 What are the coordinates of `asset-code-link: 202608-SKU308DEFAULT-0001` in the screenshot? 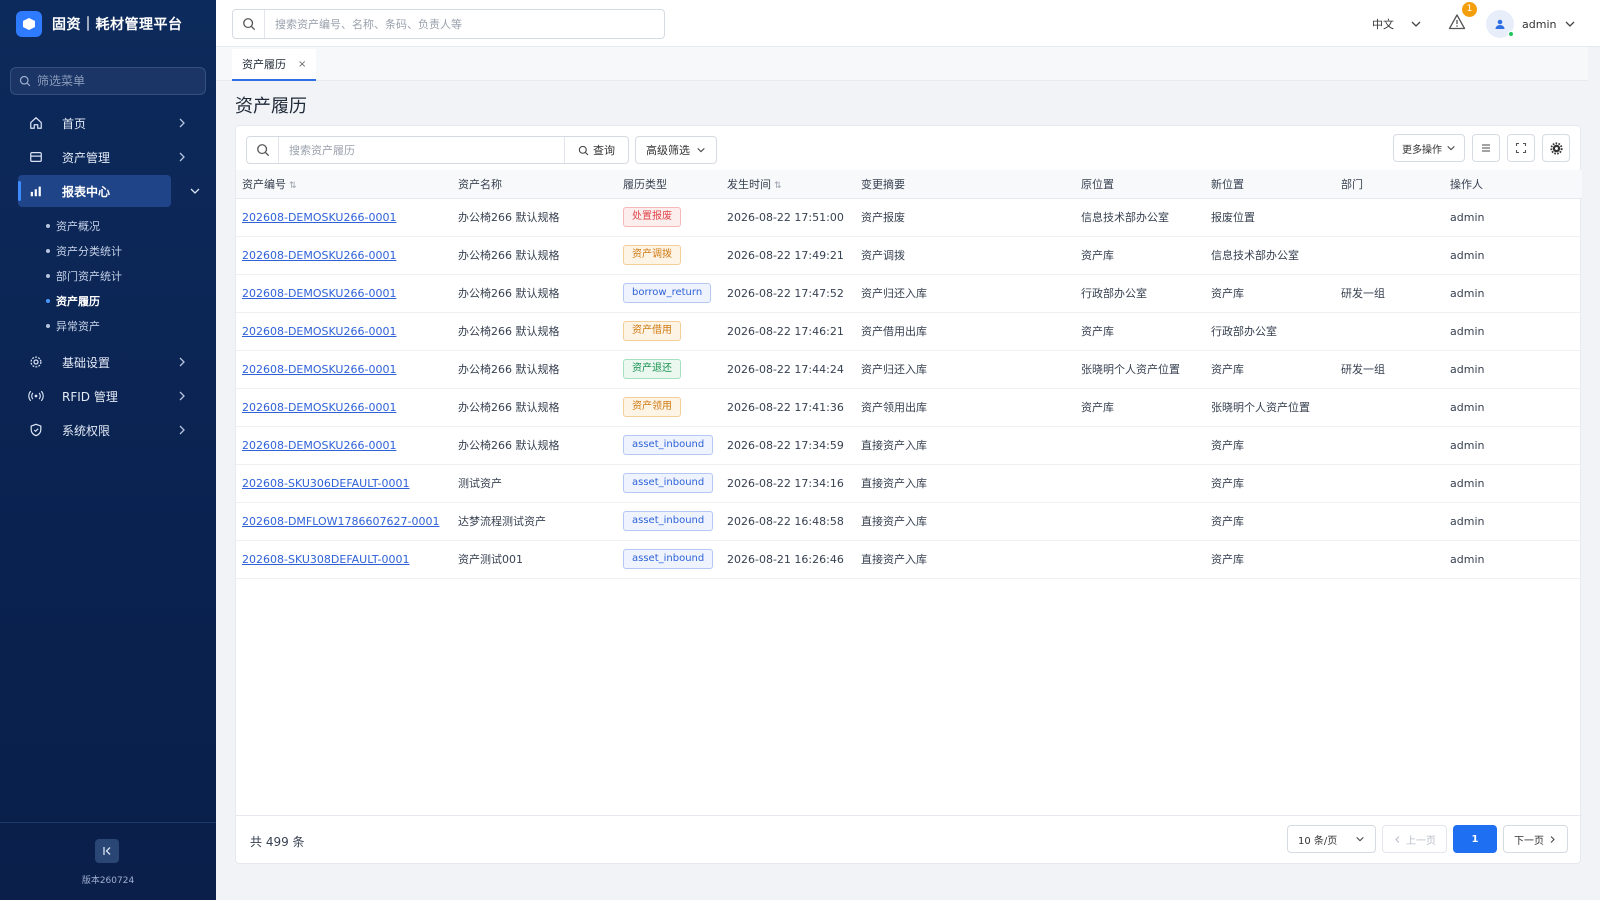 It's located at (326, 559).